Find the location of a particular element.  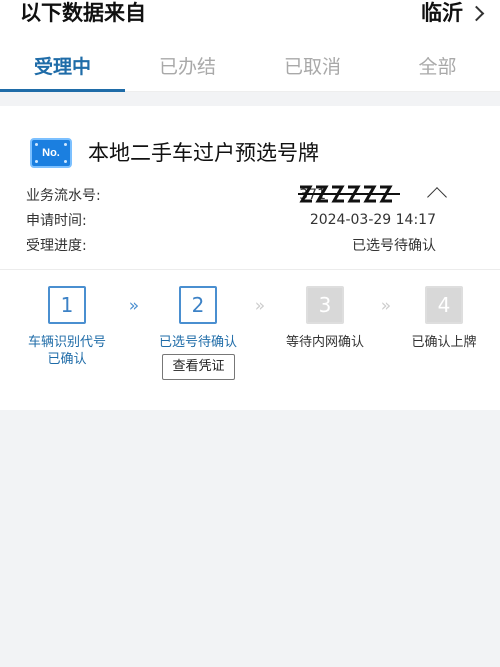

step-arrow-2: » is located at coordinates (260, 306).